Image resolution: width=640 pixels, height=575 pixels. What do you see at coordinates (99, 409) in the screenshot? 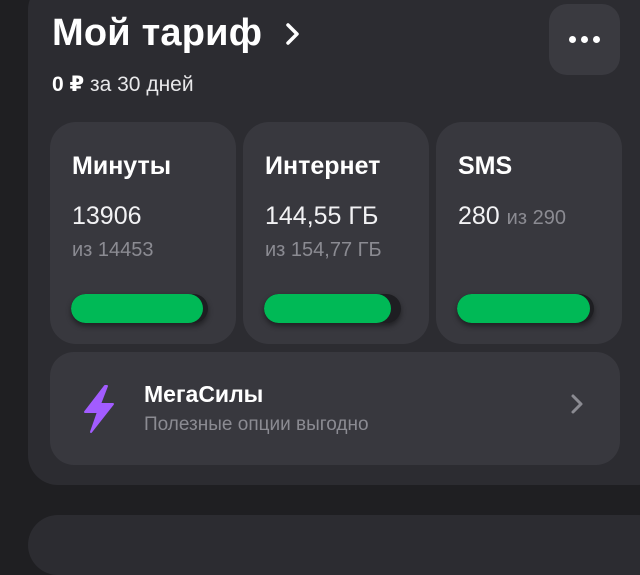
I see `lightning-icon` at bounding box center [99, 409].